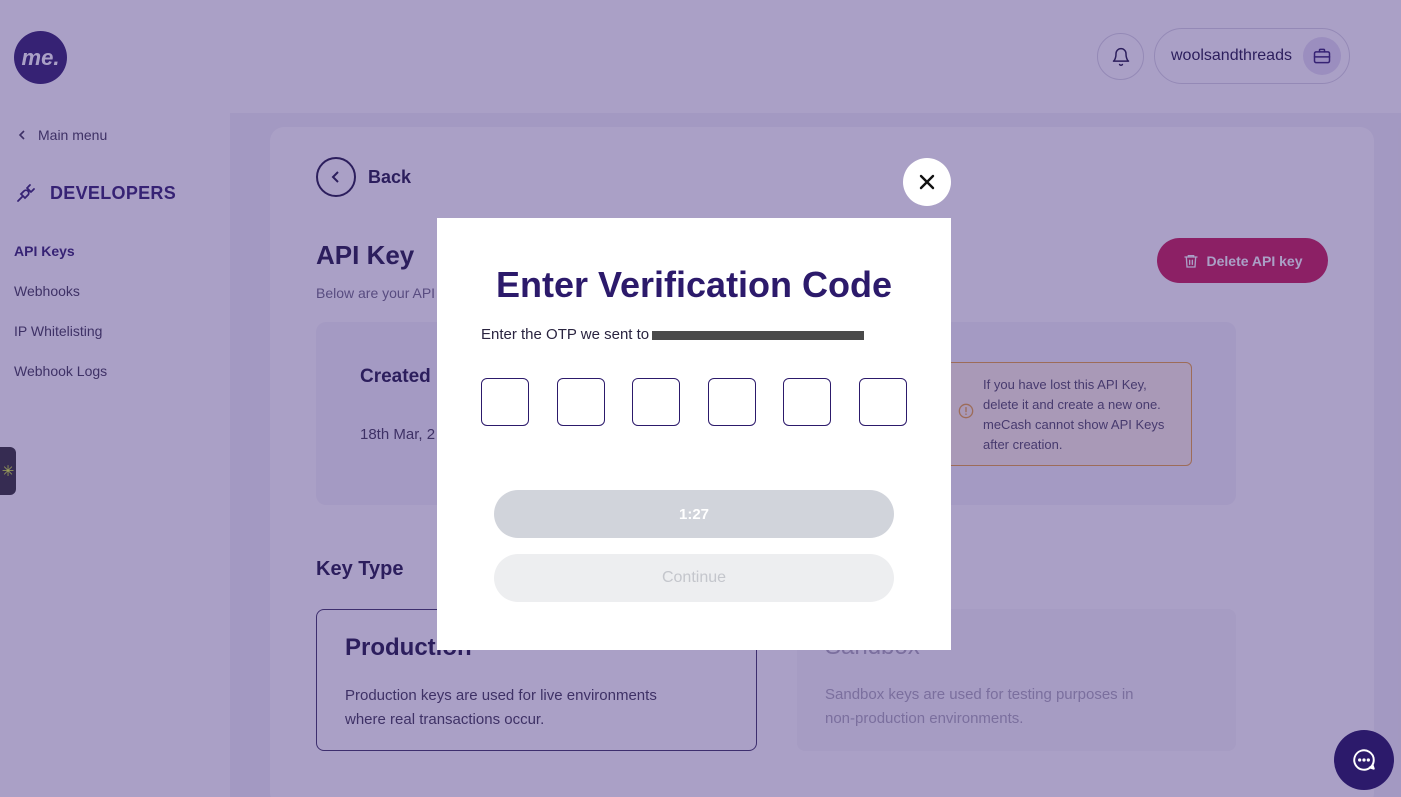 Image resolution: width=1401 pixels, height=797 pixels. I want to click on close-icon, so click(927, 182).